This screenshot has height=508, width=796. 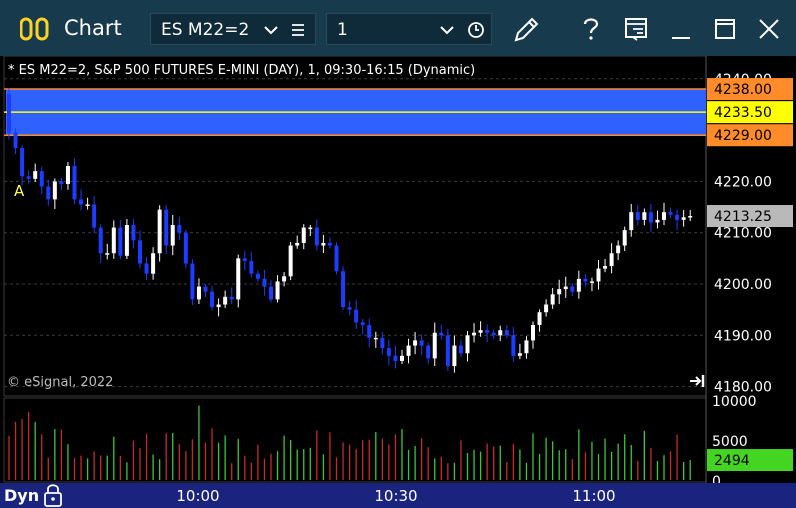 What do you see at coordinates (730, 442) in the screenshot?
I see `volume-tick-label: 5000` at bounding box center [730, 442].